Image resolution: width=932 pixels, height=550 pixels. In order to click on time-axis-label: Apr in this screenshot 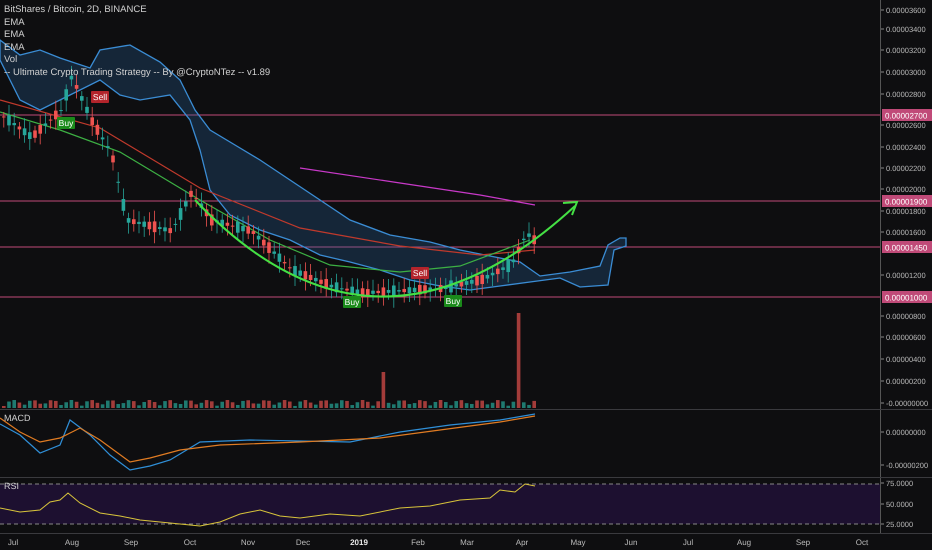, I will do `click(522, 542)`.